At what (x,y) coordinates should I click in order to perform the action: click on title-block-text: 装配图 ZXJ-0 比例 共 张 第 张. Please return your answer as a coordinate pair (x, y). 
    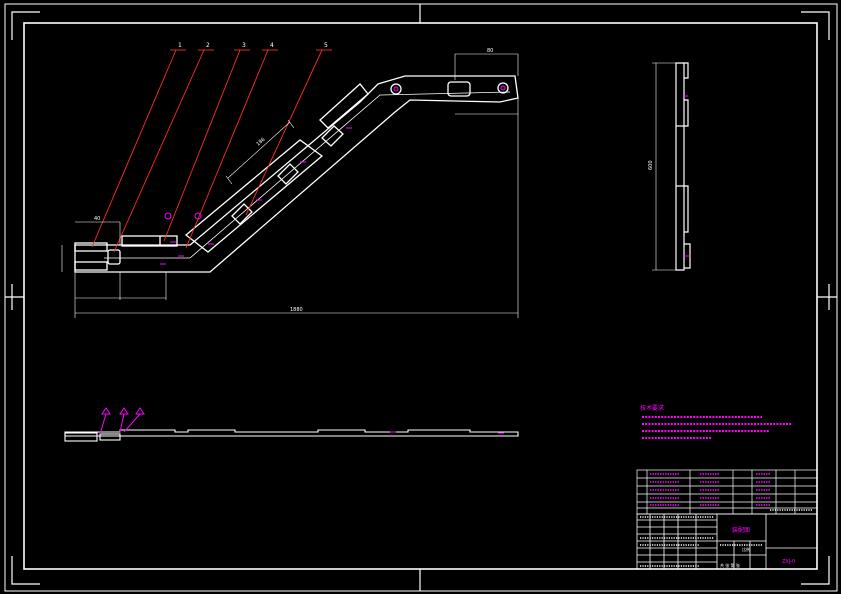
    Looking at the image, I should click on (757, 547).